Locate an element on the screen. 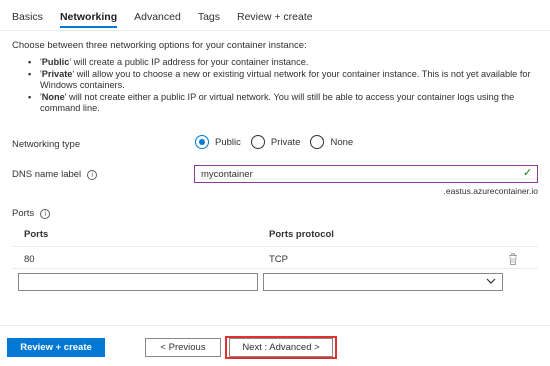  column-header-ports-protocol: Ports protocol is located at coordinates (301, 234).